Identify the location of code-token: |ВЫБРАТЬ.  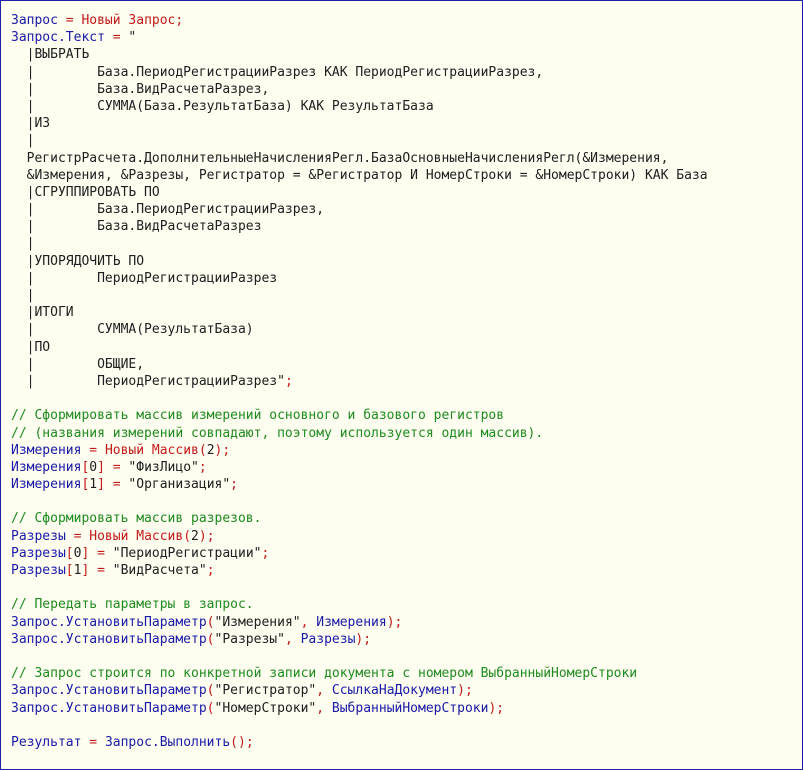
(50, 55).